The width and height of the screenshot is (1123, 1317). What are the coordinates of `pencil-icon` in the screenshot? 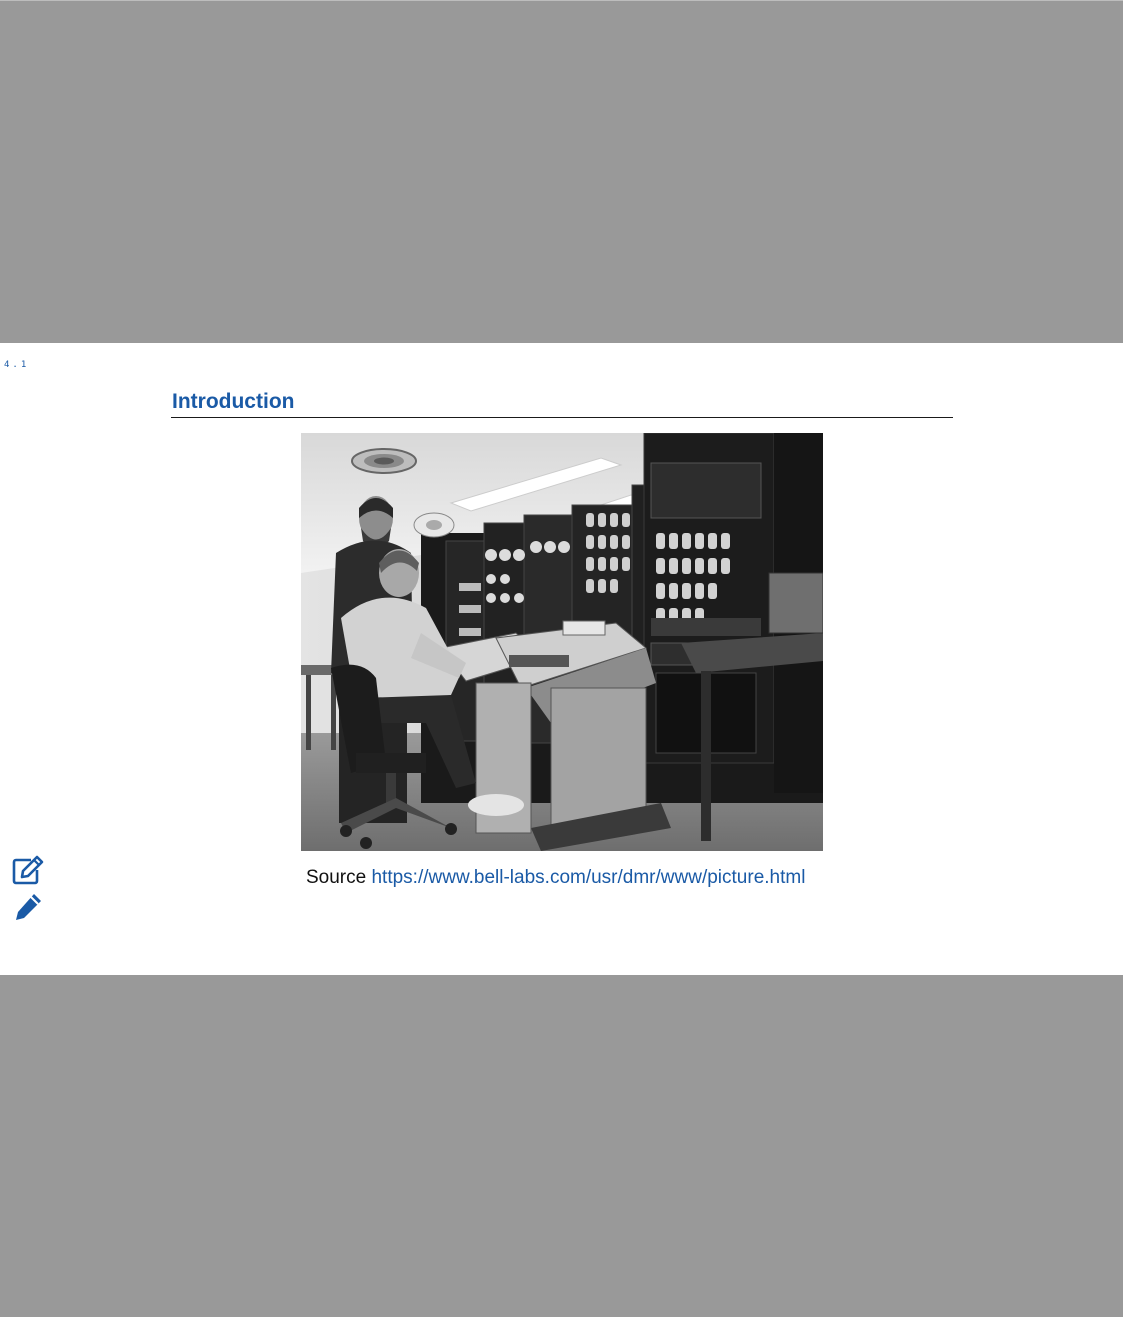 It's located at (28, 906).